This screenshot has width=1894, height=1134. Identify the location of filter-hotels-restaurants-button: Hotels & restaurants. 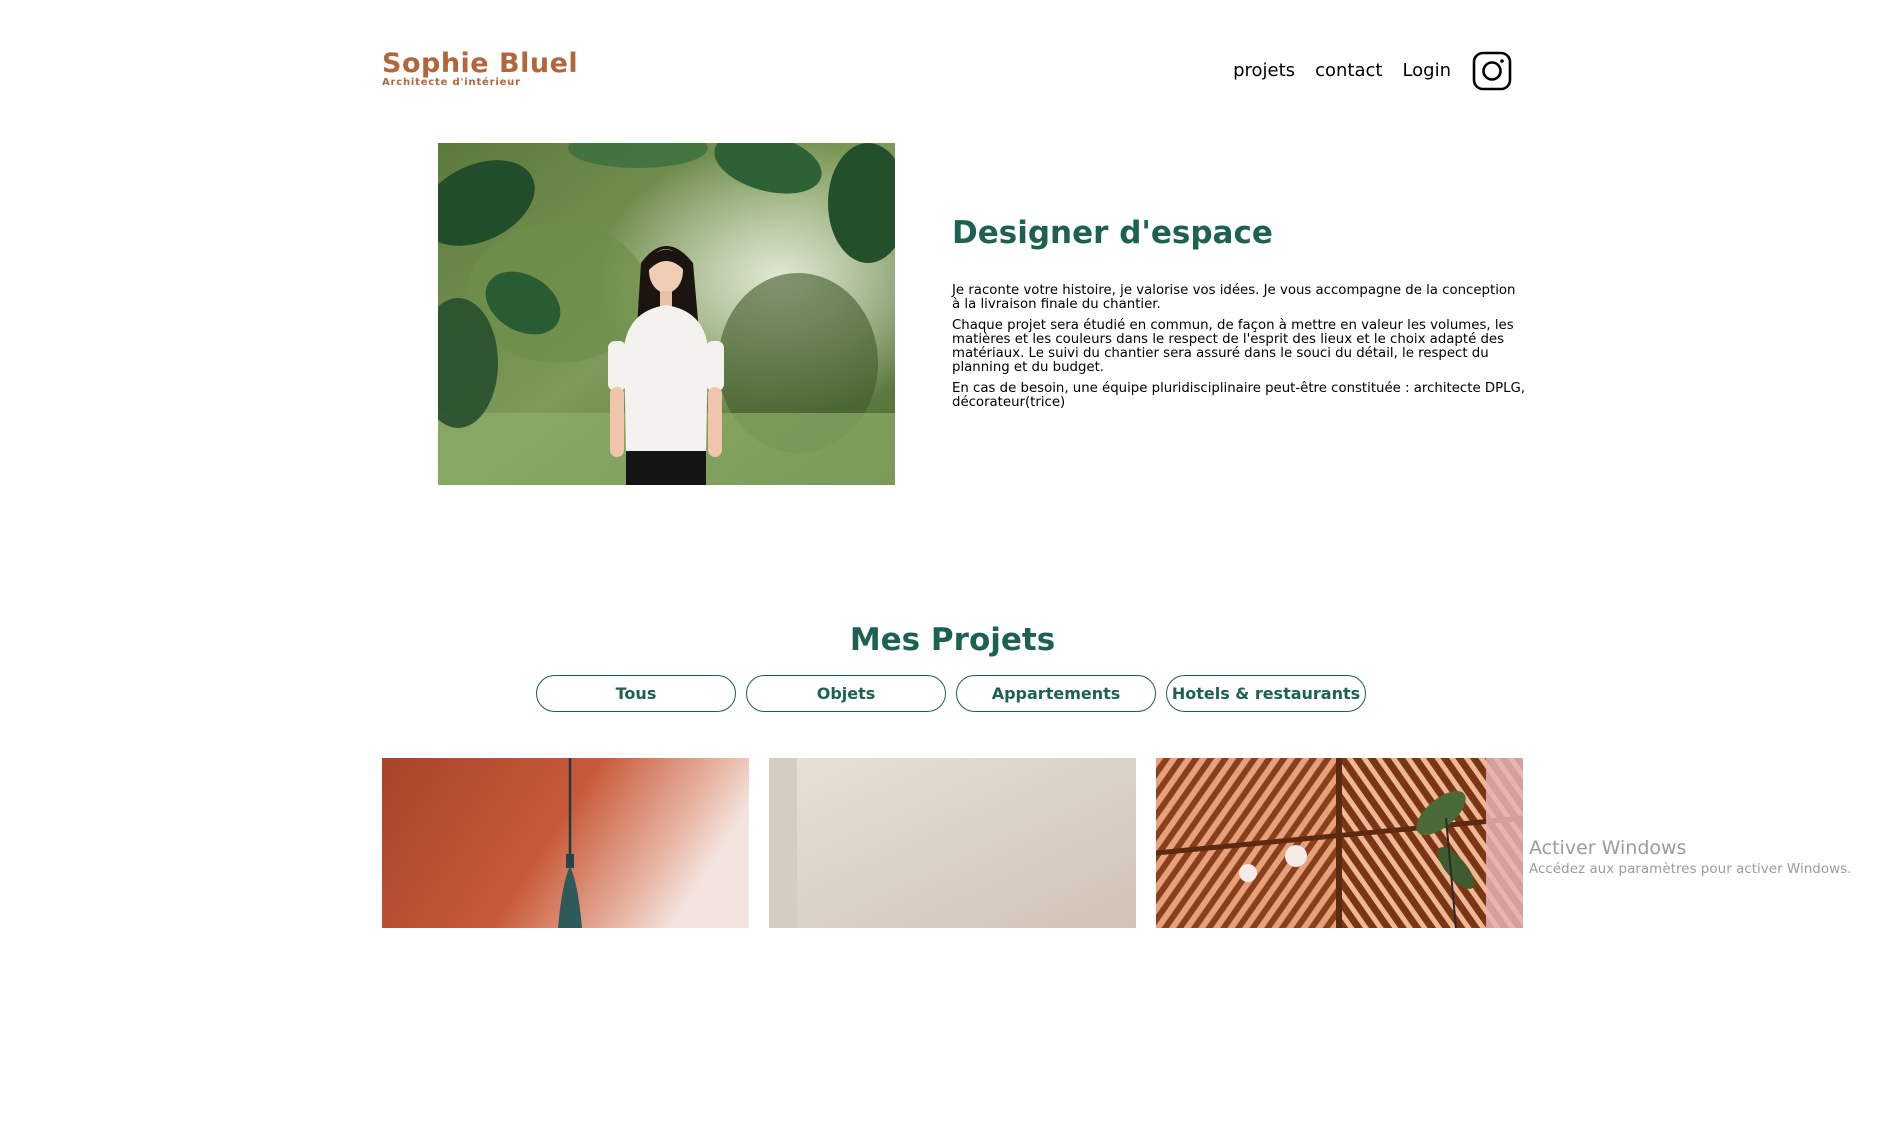
(1266, 693).